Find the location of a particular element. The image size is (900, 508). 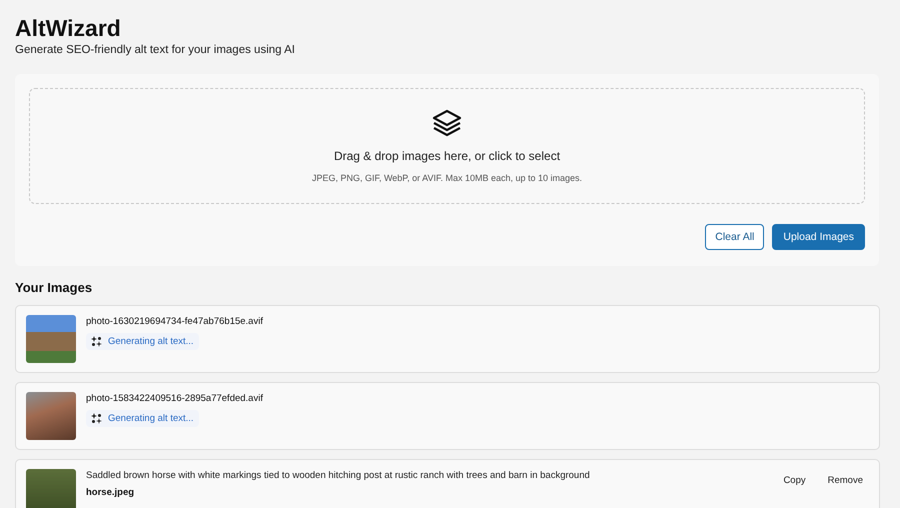

file-name: photo-1630219694734-fe47ab76b15e.avif is located at coordinates (175, 321).